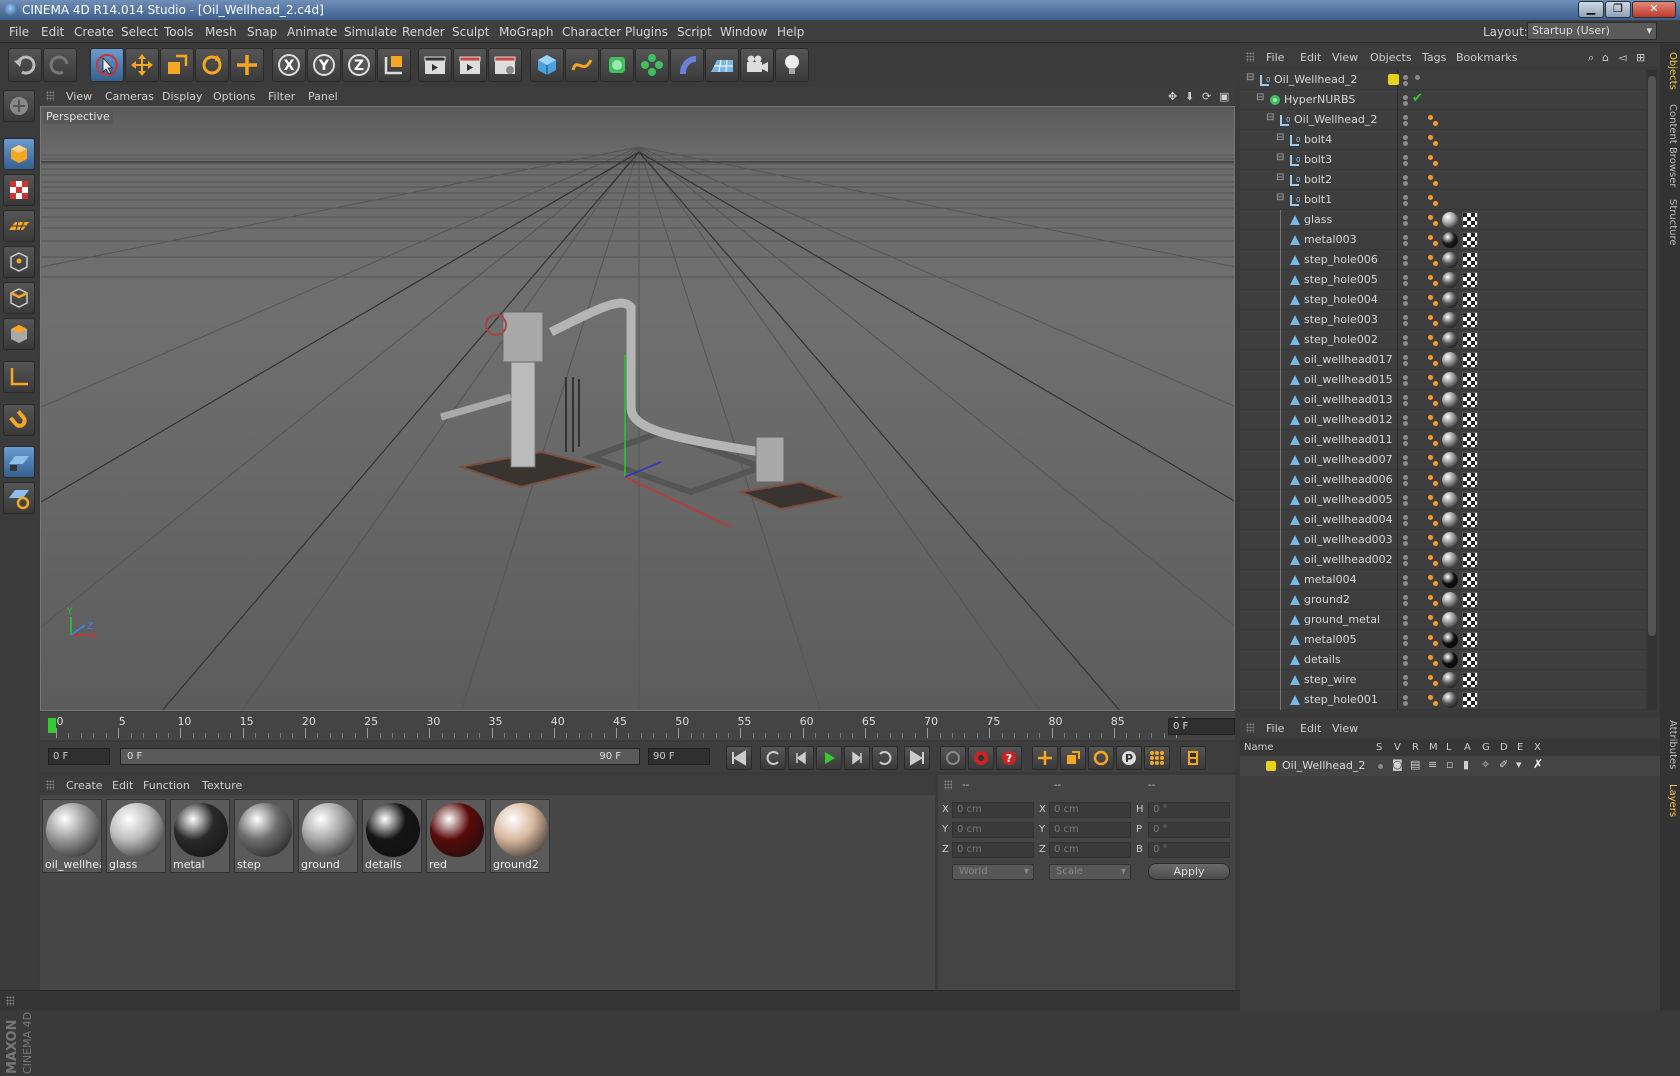 The width and height of the screenshot is (1680, 1076). Describe the element at coordinates (179, 32) in the screenshot. I see `menu-tools: Tools` at that location.